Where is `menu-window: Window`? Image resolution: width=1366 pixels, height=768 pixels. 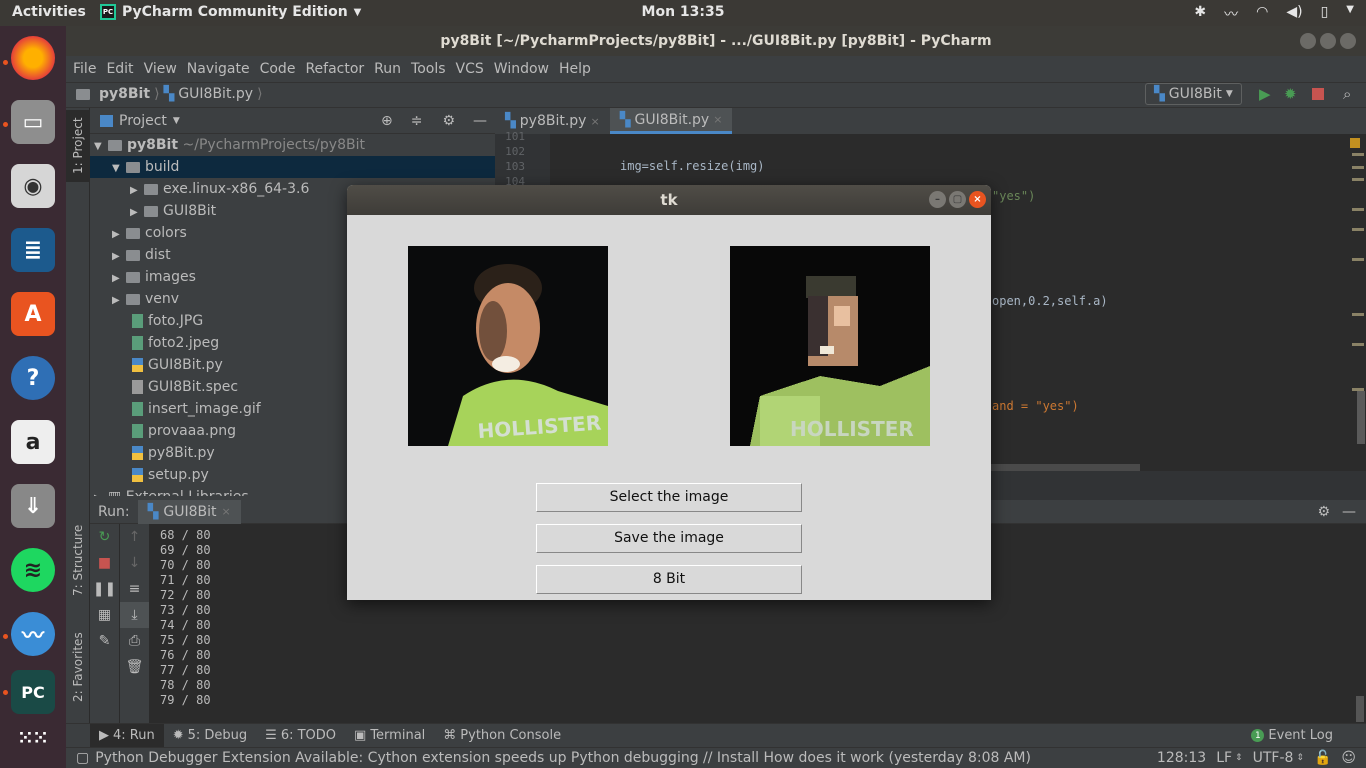 menu-window: Window is located at coordinates (521, 69).